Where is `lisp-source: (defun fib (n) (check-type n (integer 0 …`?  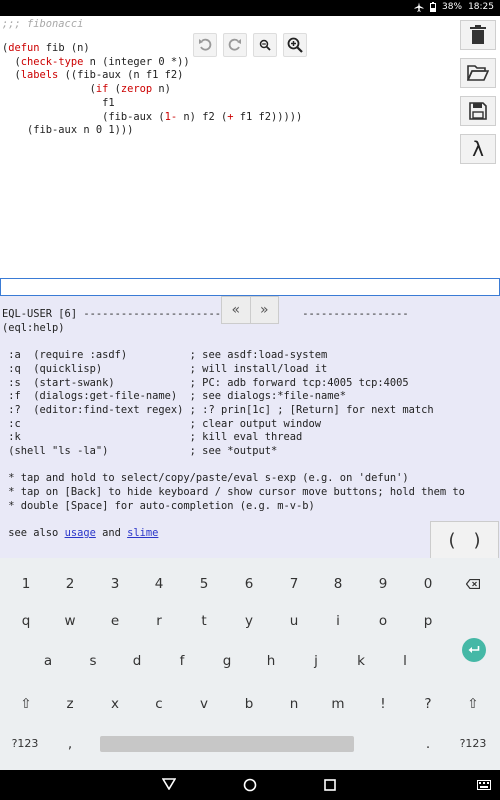 lisp-source: (defun fib (n) (check-type n (integer 0 … is located at coordinates (152, 89).